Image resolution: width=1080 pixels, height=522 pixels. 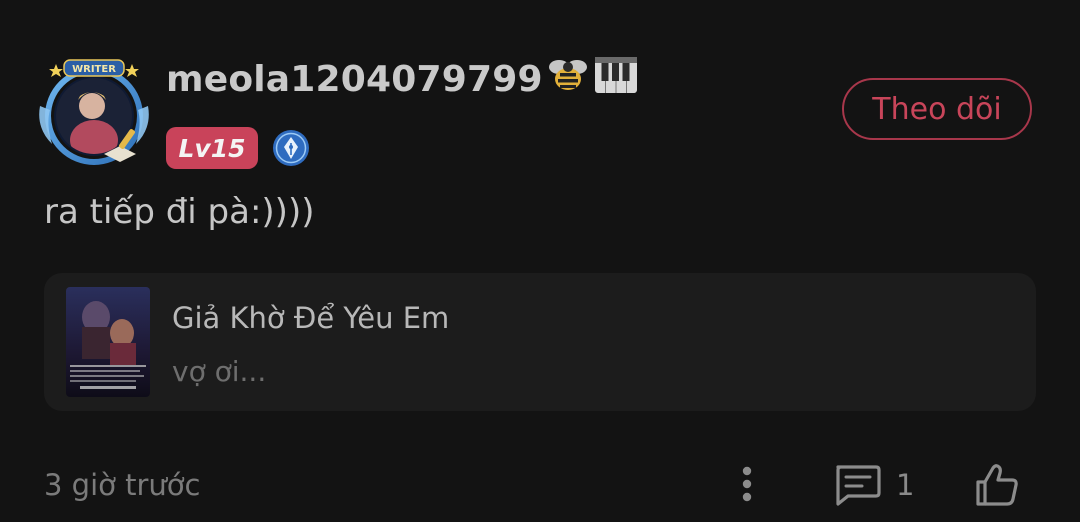 I want to click on reply-count: 1, so click(x=905, y=485).